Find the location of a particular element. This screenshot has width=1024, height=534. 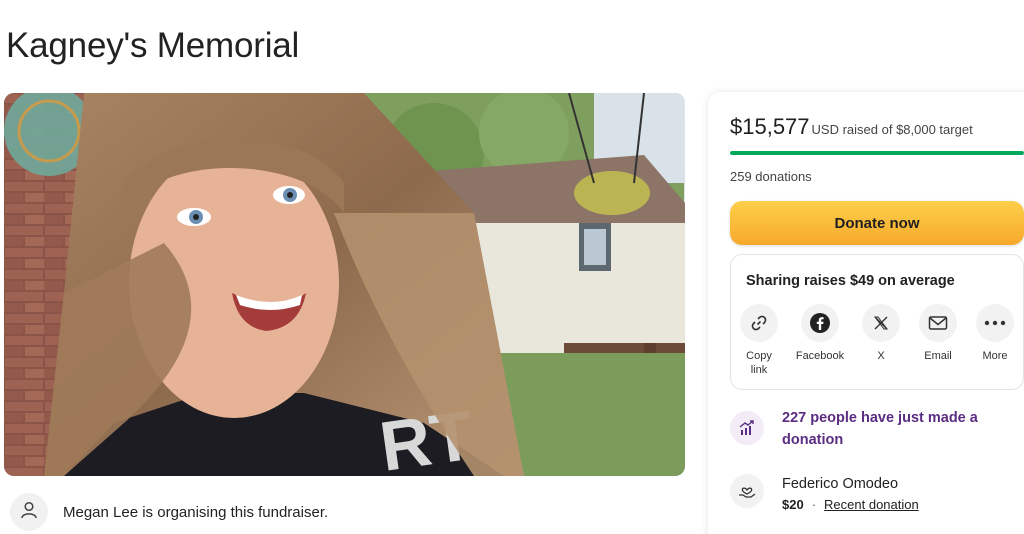

donation-heart-icon is located at coordinates (747, 491).